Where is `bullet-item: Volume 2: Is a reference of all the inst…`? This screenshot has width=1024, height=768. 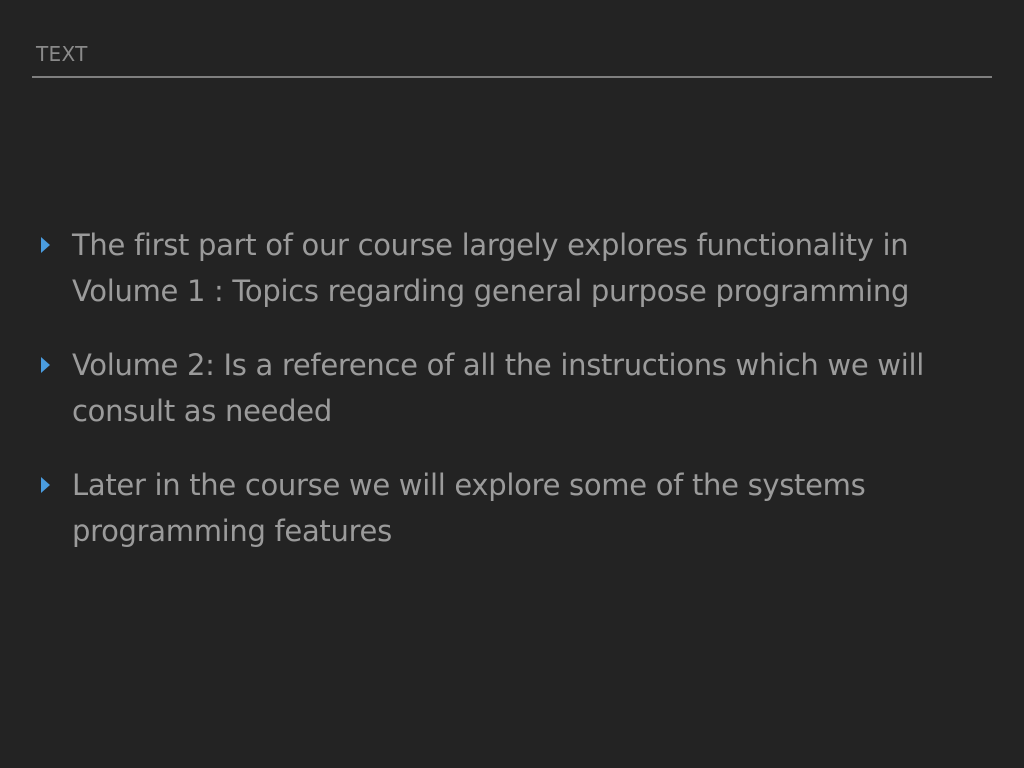 bullet-item: Volume 2: Is a reference of all the inst… is located at coordinates (513, 388).